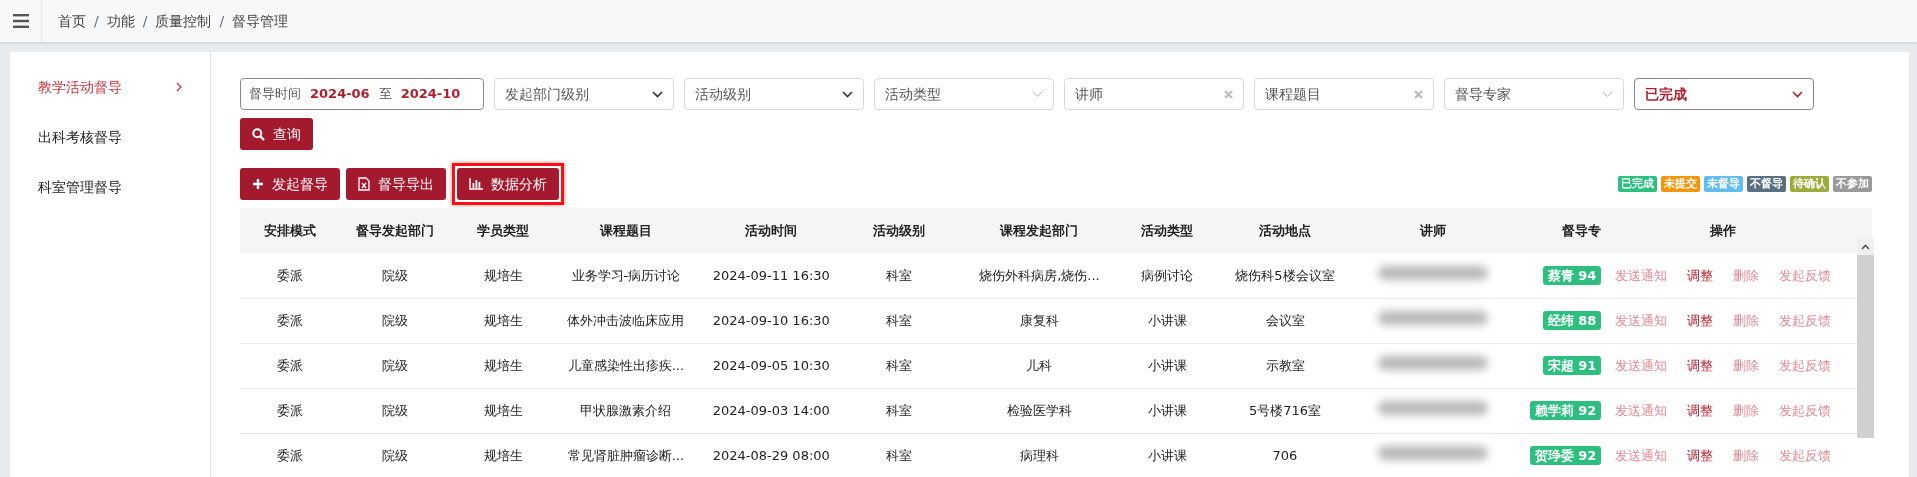 The height and width of the screenshot is (477, 1917). I want to click on select-field: 发起部门级别, so click(584, 94).